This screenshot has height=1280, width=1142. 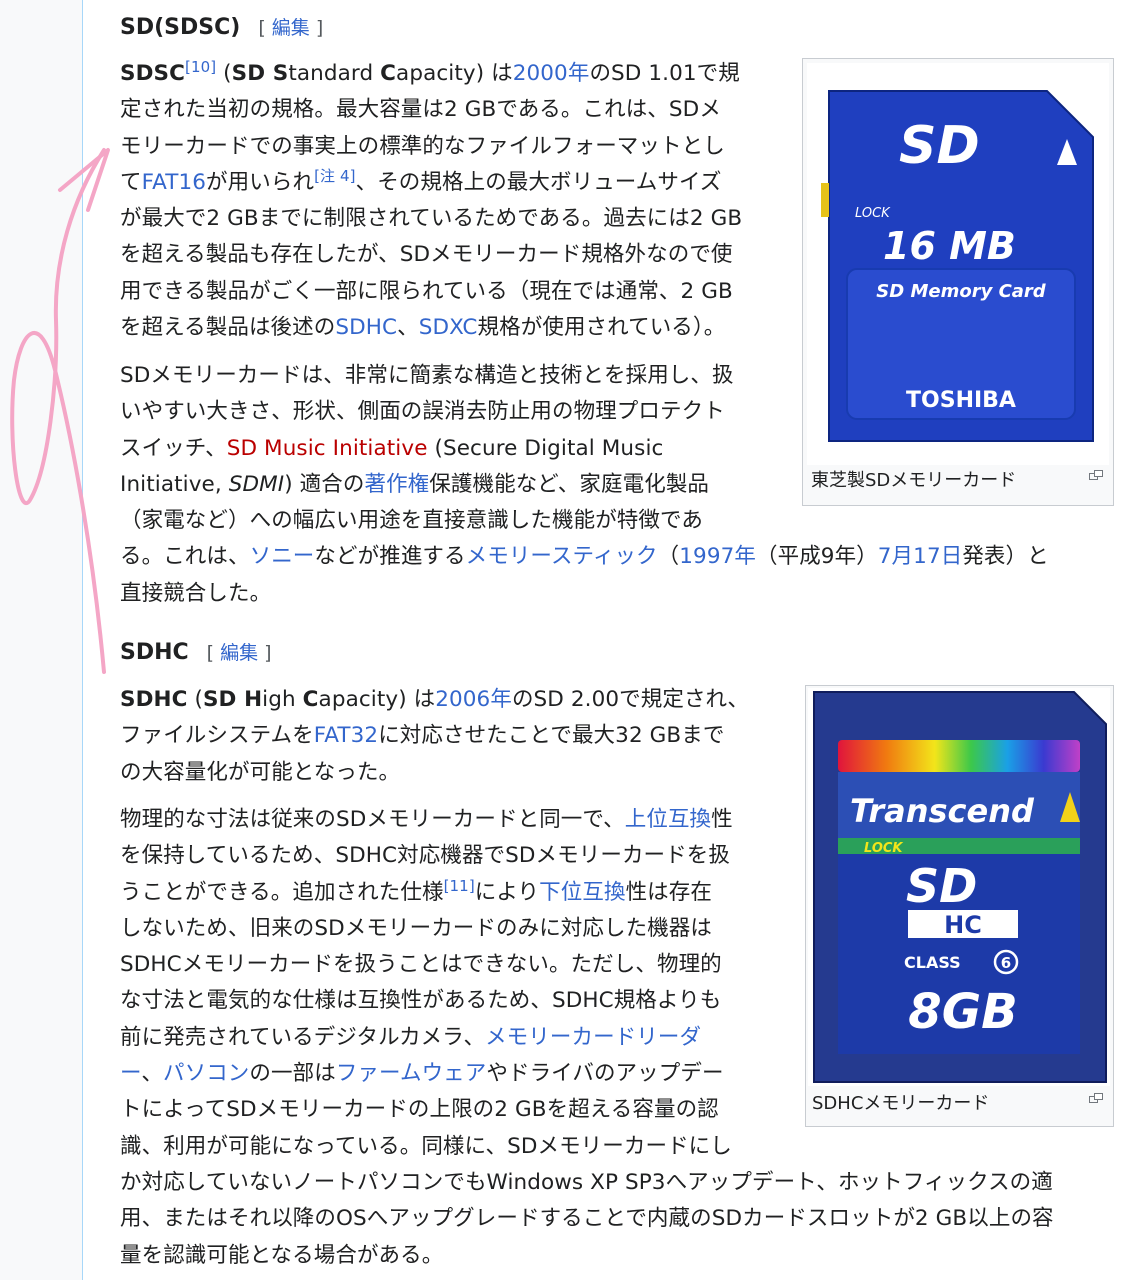 What do you see at coordinates (448, 327) in the screenshot?
I see `link-sdxc: SDXC` at bounding box center [448, 327].